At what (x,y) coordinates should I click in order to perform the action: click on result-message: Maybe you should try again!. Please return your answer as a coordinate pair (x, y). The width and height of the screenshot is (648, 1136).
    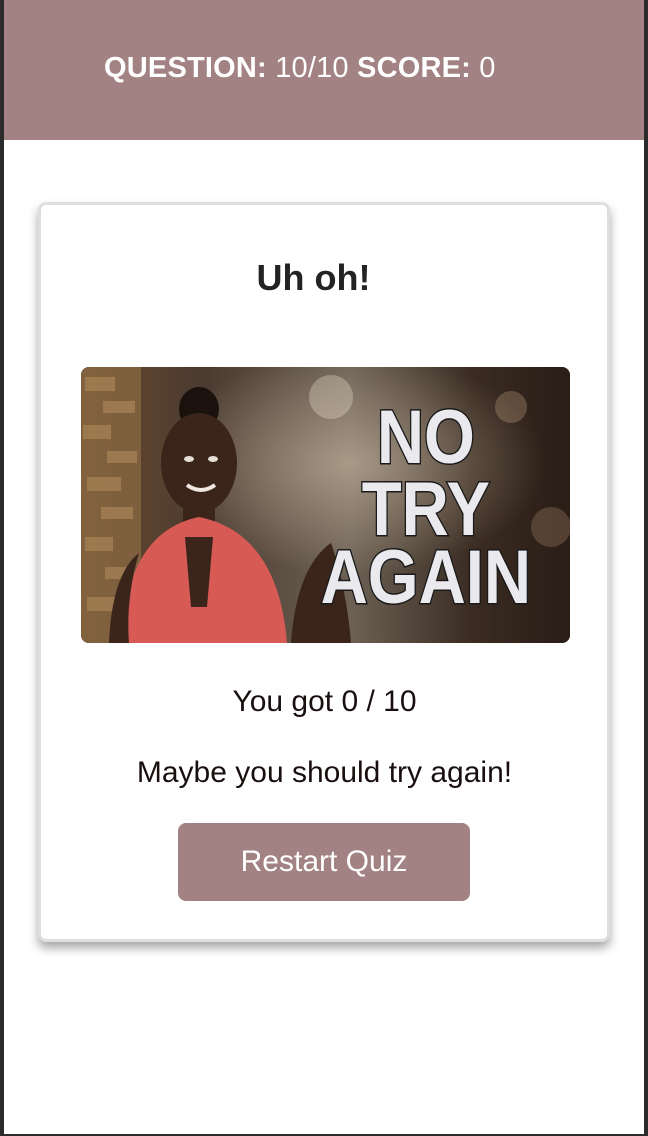
    Looking at the image, I should click on (324, 772).